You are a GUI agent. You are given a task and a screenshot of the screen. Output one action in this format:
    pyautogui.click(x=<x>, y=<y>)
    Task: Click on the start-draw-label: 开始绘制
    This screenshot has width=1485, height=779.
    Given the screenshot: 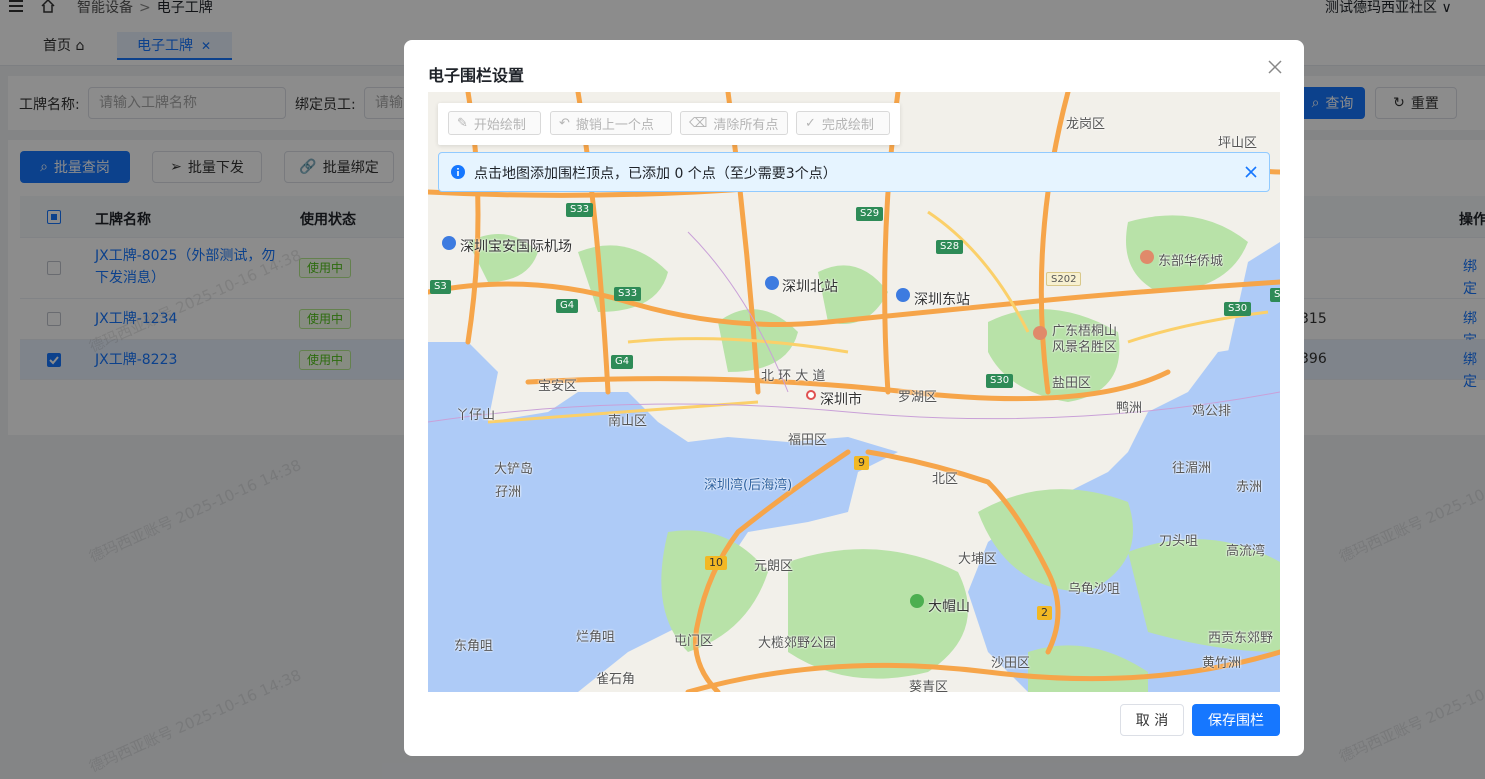 What is the action you would take?
    pyautogui.click(x=499, y=125)
    